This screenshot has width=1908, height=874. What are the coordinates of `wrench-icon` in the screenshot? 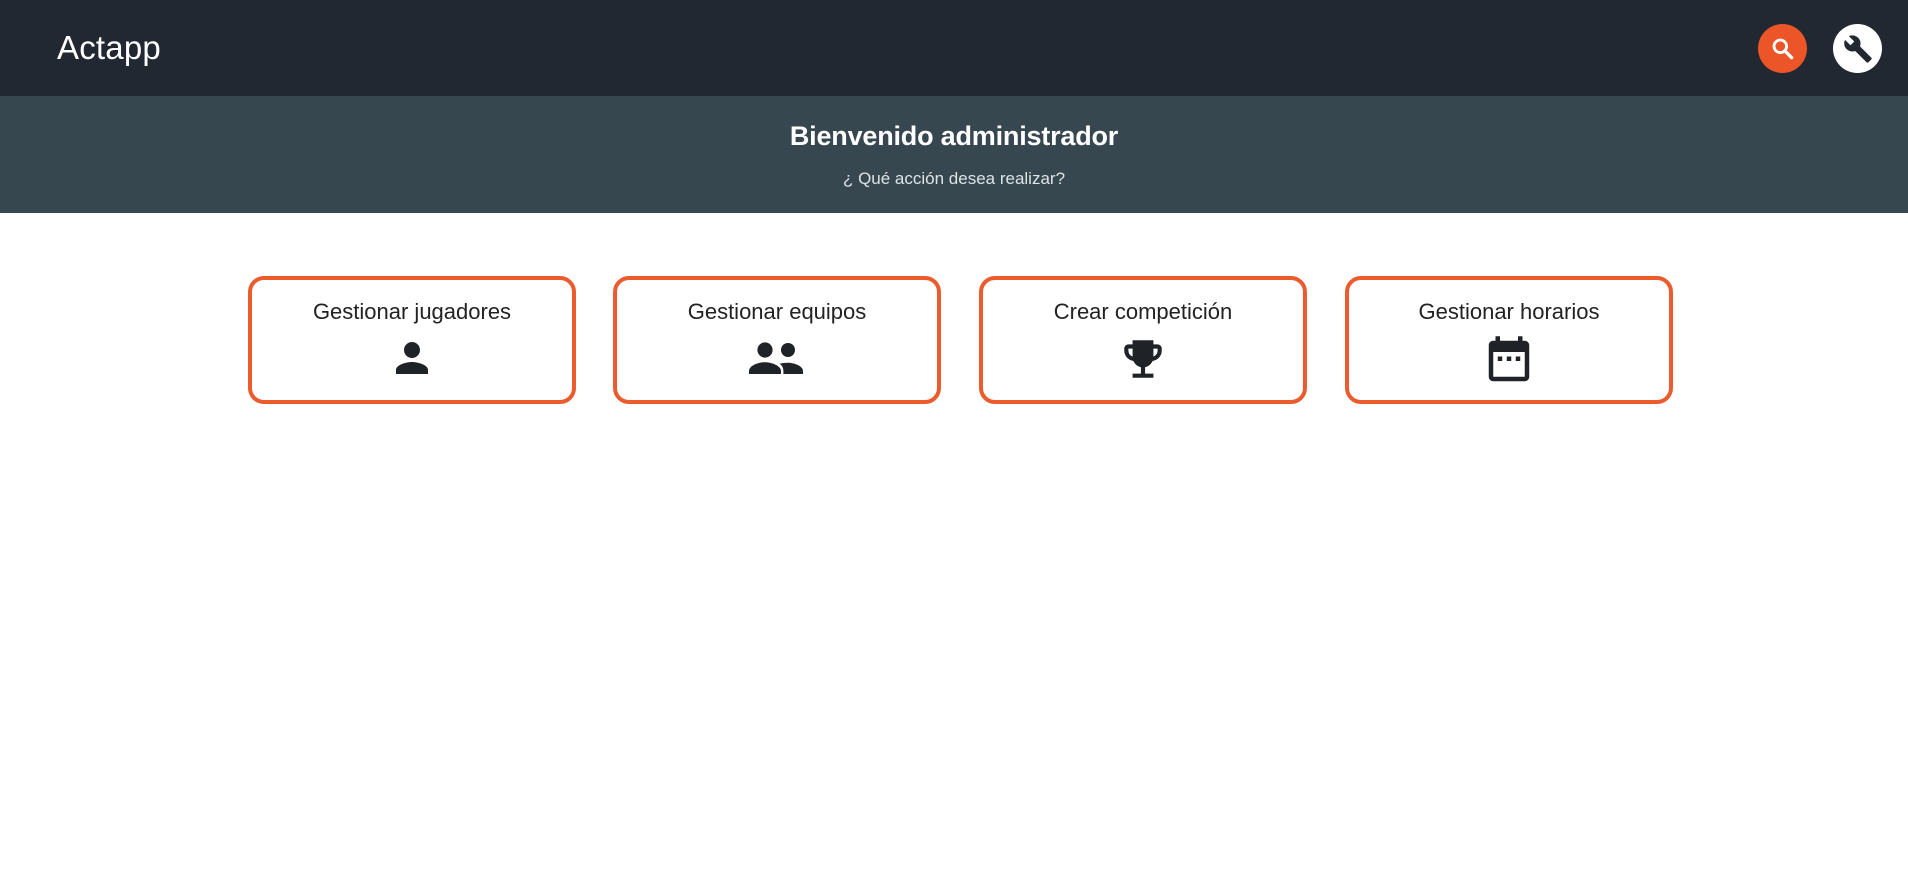 It's located at (1857, 48).